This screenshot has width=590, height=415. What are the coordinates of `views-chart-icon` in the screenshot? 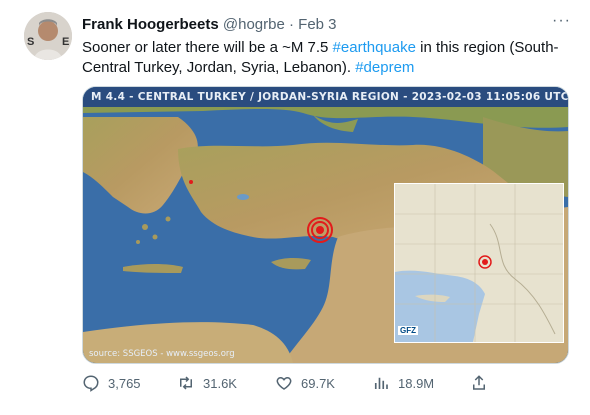 It's located at (381, 383).